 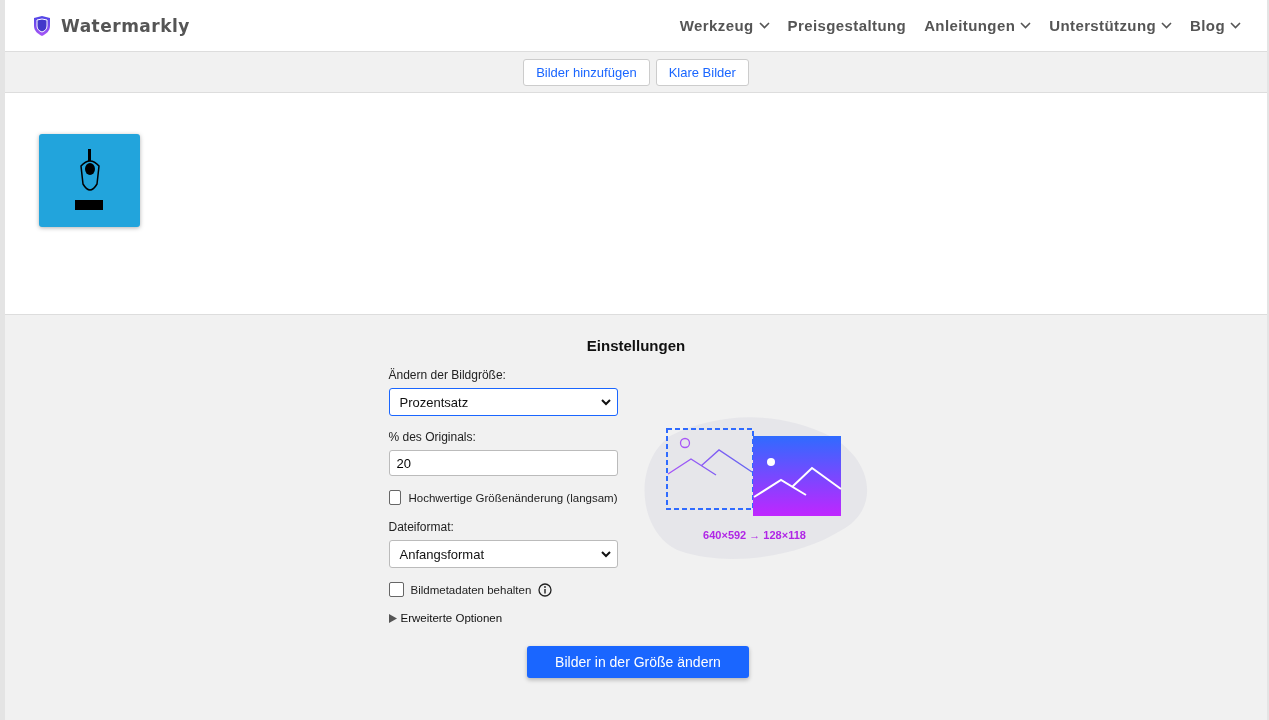 I want to click on checkbox-label: Hochwertige Größenänderung (langsam), so click(x=513, y=497).